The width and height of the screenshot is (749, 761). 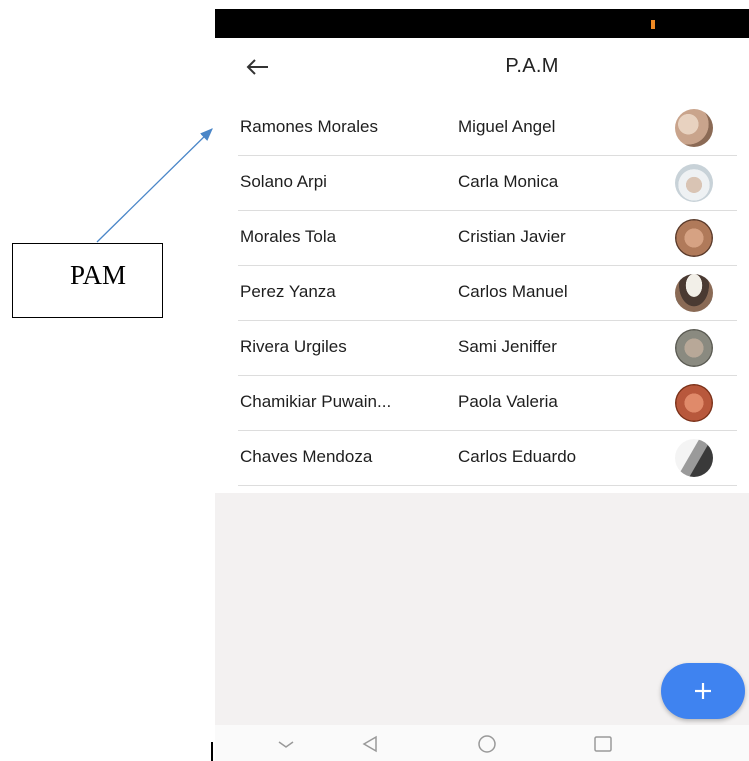 I want to click on list-item: Solano Arpi Carla Monica, so click(x=487, y=183).